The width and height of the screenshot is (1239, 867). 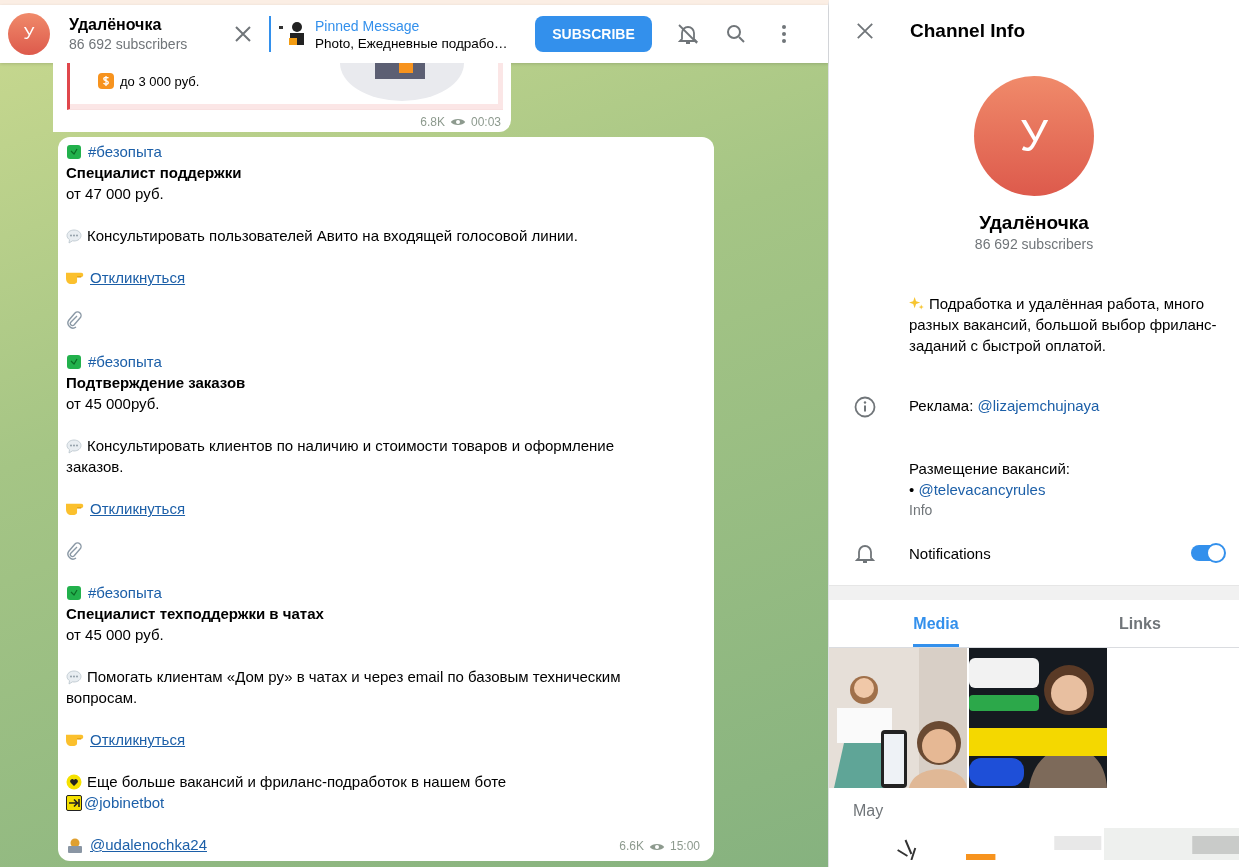 What do you see at coordinates (160, 81) in the screenshot?
I see `card-text: до 3 000 руб.` at bounding box center [160, 81].